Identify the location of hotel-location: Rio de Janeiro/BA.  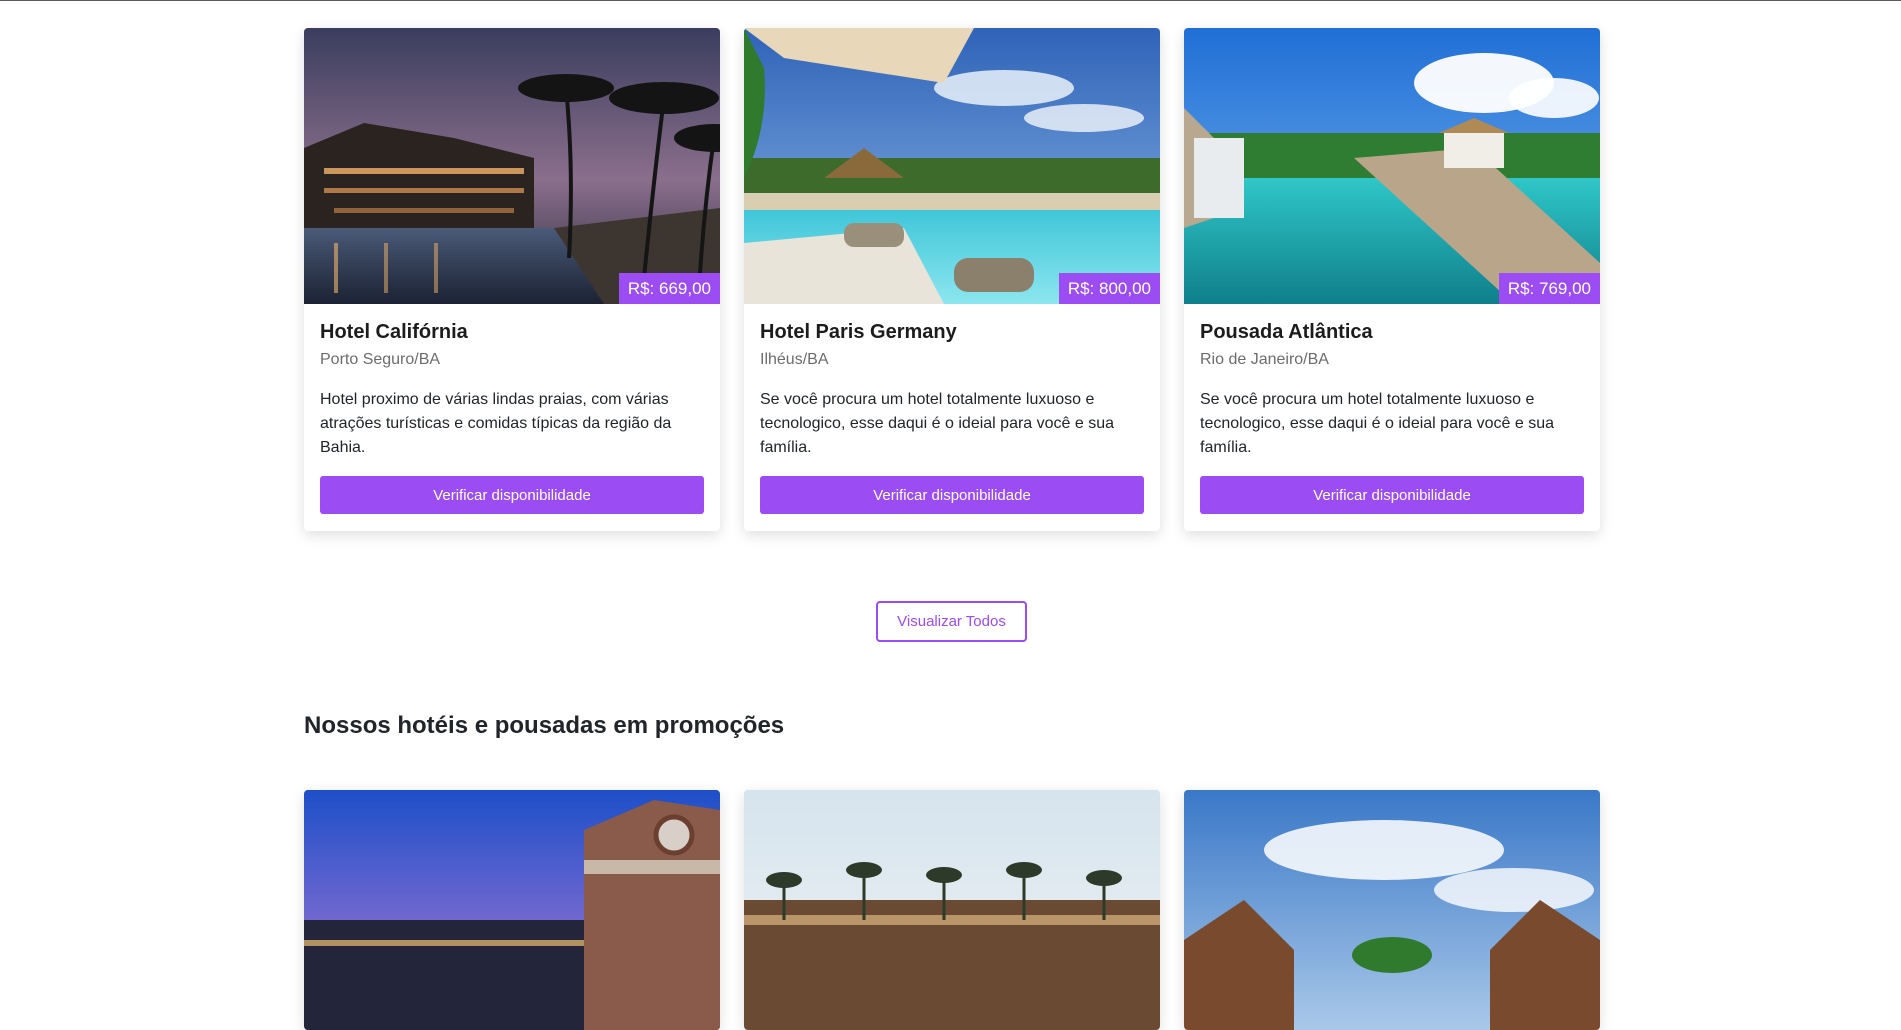
(1264, 359).